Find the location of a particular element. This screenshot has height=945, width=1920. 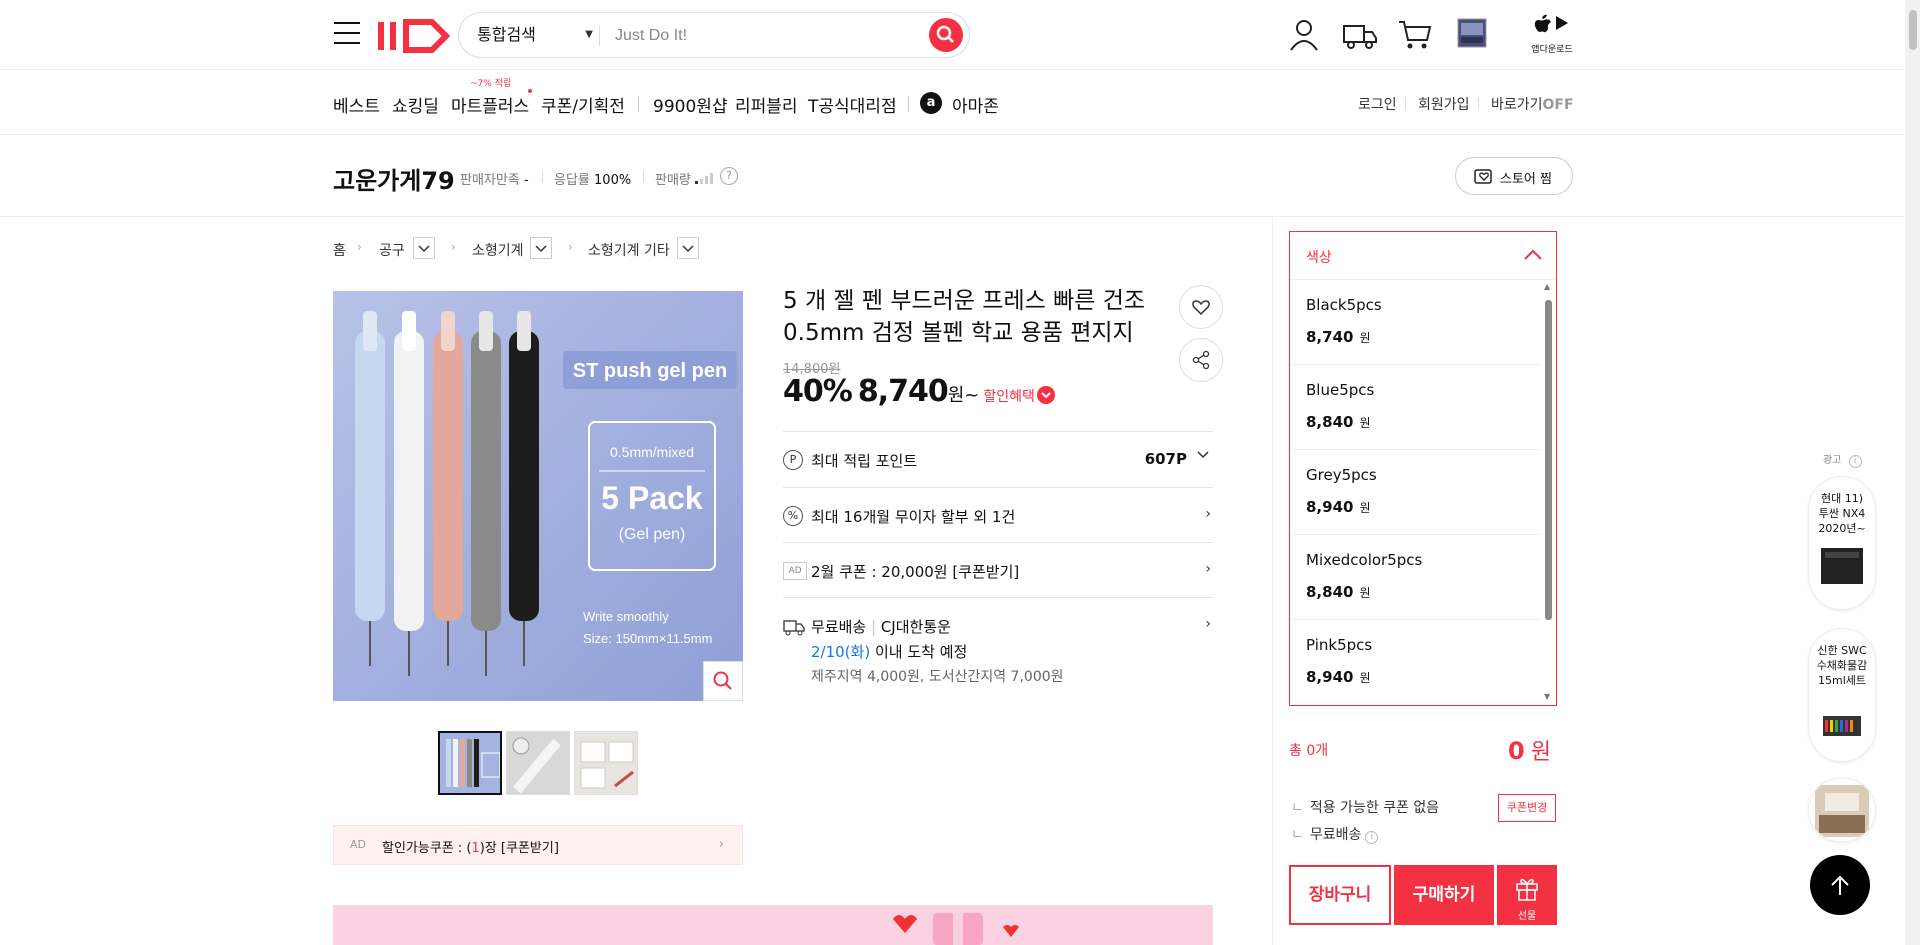

discount-coupon-bar: AD 할인가능쿠폰 : (1)장 [쿠폰받기] › is located at coordinates (538, 845).